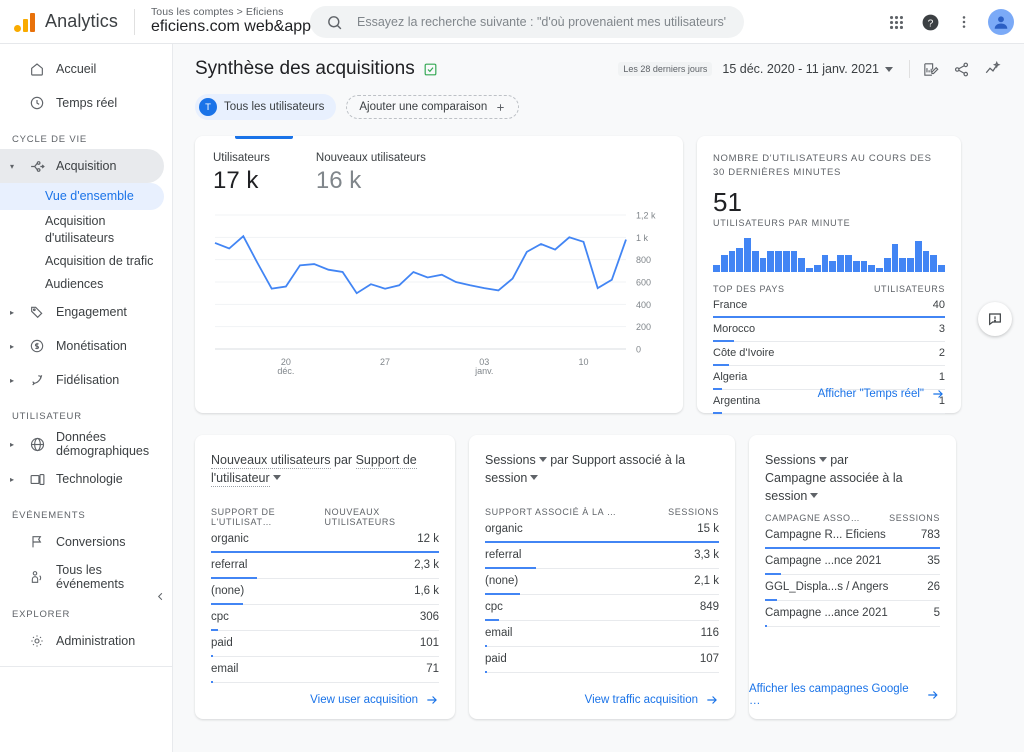  What do you see at coordinates (559, 460) in the screenshot?
I see `title-mid: par` at bounding box center [559, 460].